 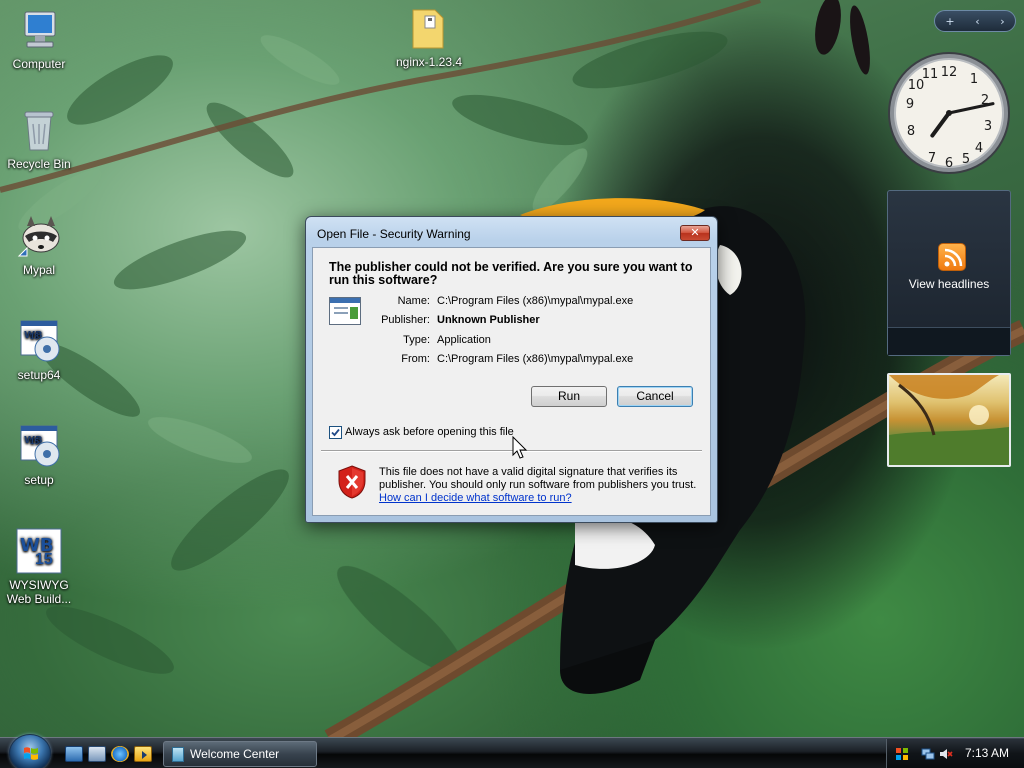 What do you see at coordinates (464, 340) in the screenshot?
I see `field-value: Application` at bounding box center [464, 340].